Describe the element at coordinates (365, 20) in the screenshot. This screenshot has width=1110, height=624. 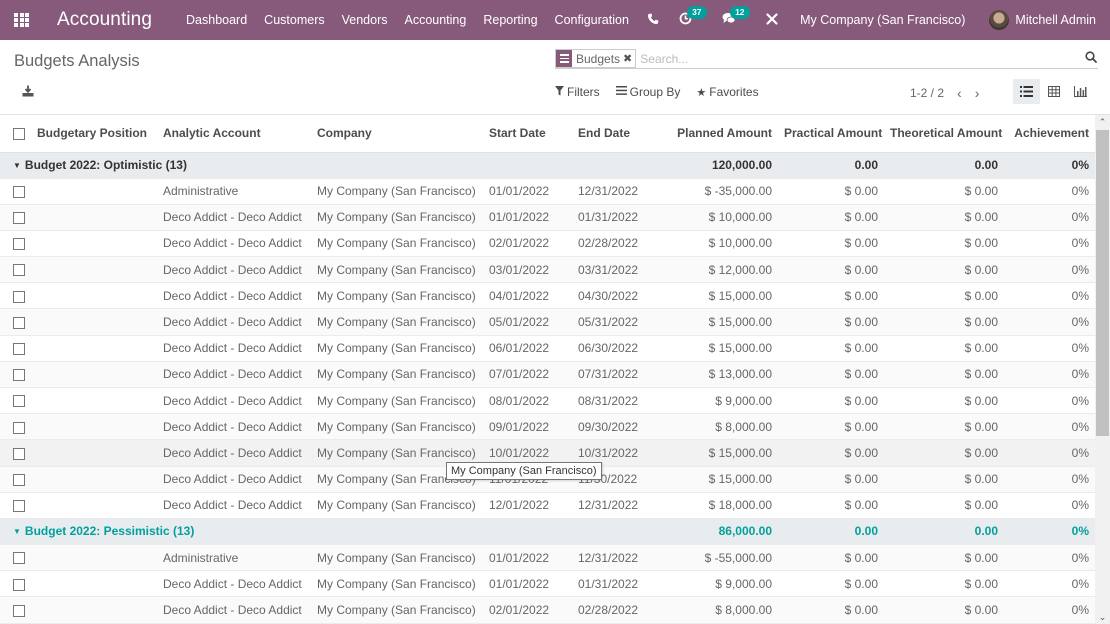
I see `menu-item-vendors: Vendors` at that location.